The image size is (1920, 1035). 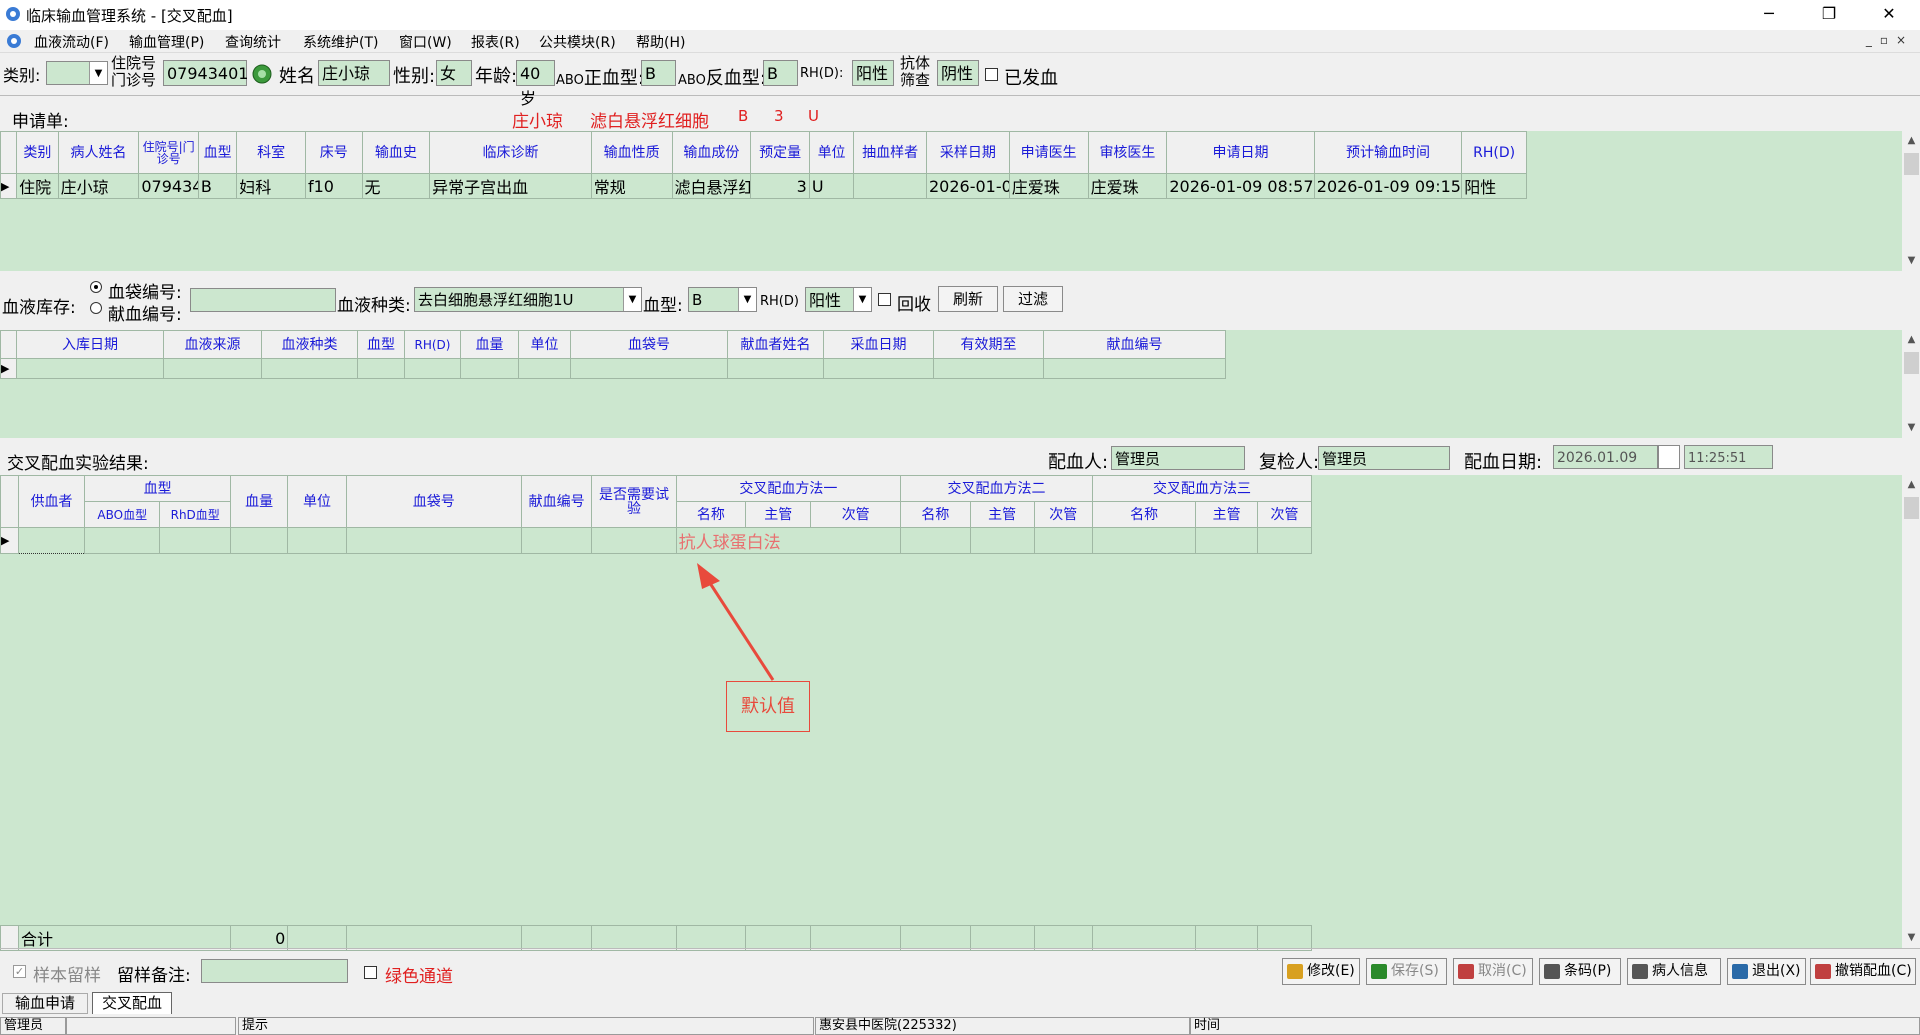 I want to click on table-row: ▶ 抗人球蛋白法, so click(x=656, y=540).